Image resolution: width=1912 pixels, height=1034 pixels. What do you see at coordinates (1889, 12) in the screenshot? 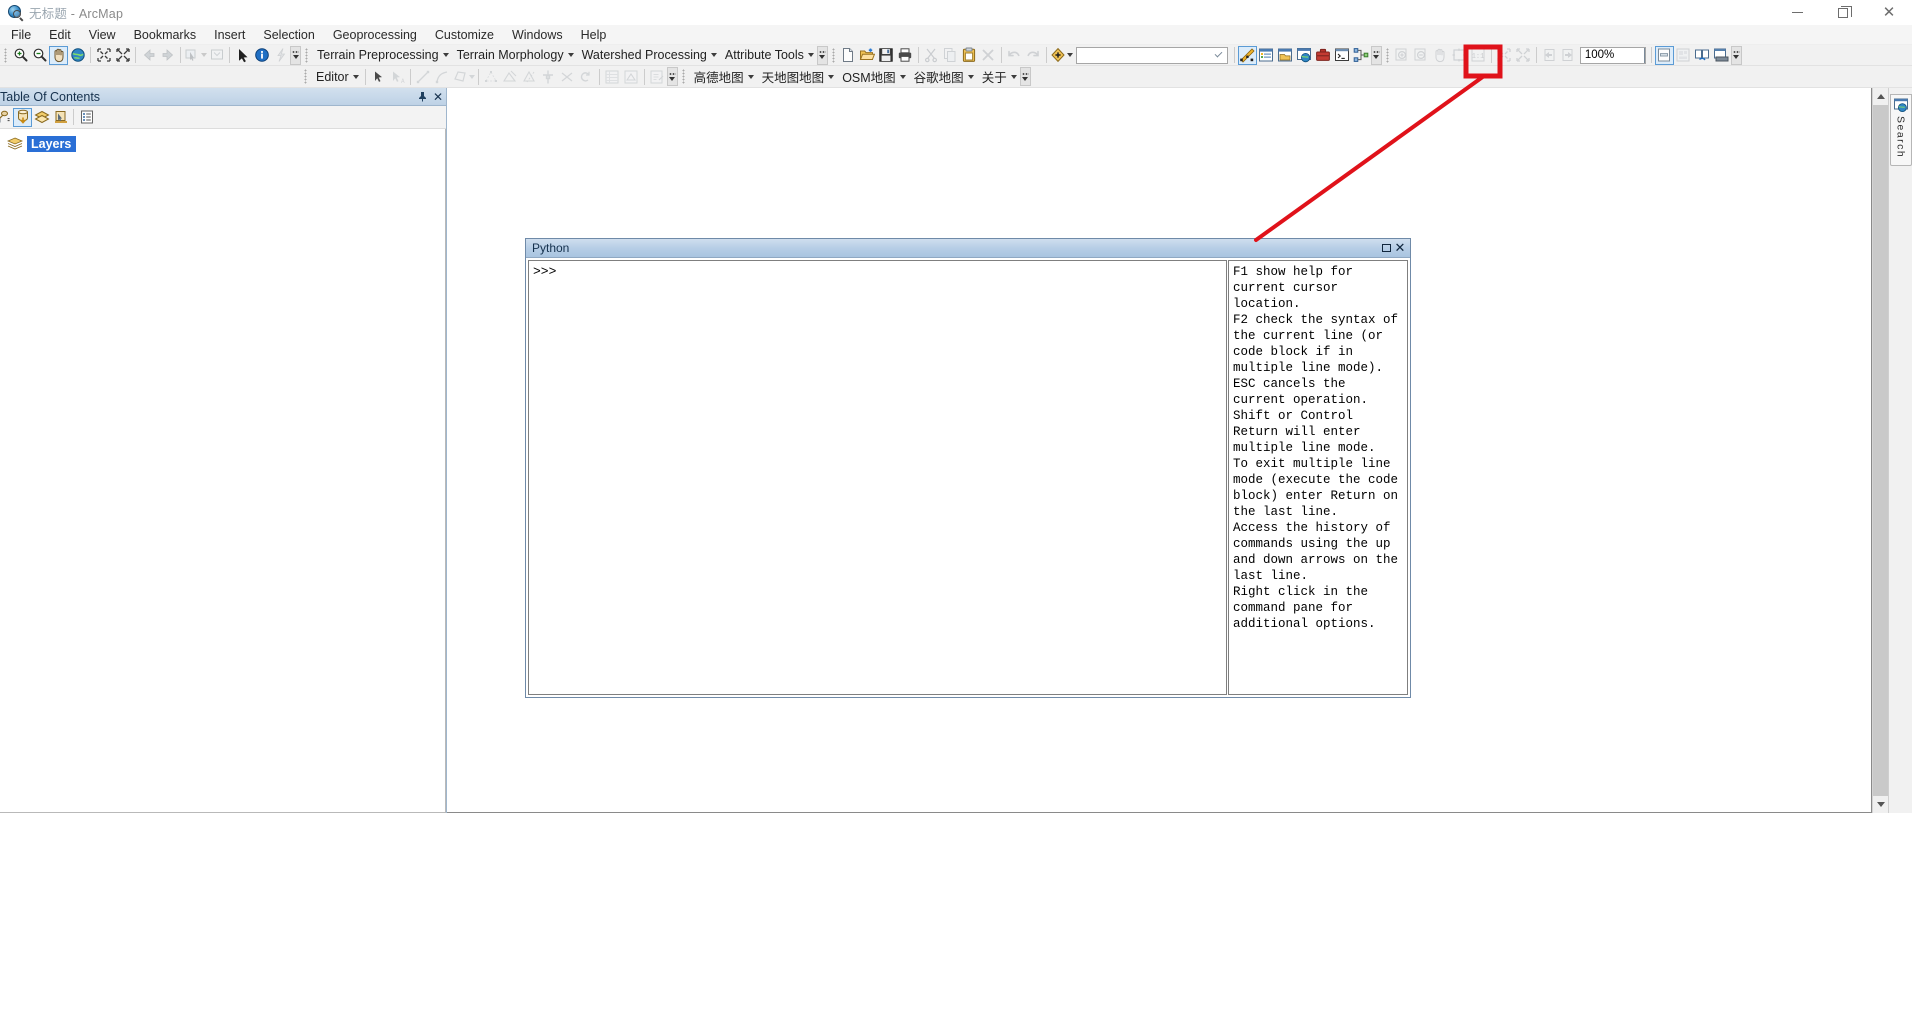
I see `close-button: ✕` at bounding box center [1889, 12].